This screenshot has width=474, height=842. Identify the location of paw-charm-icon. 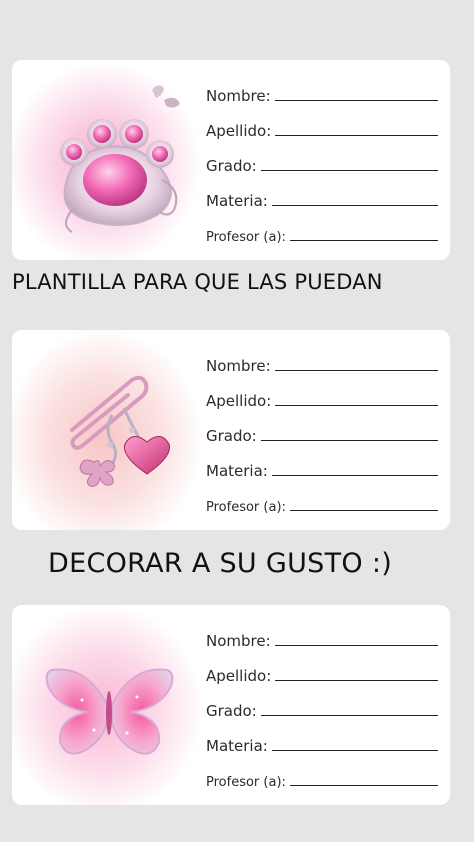
(120, 159).